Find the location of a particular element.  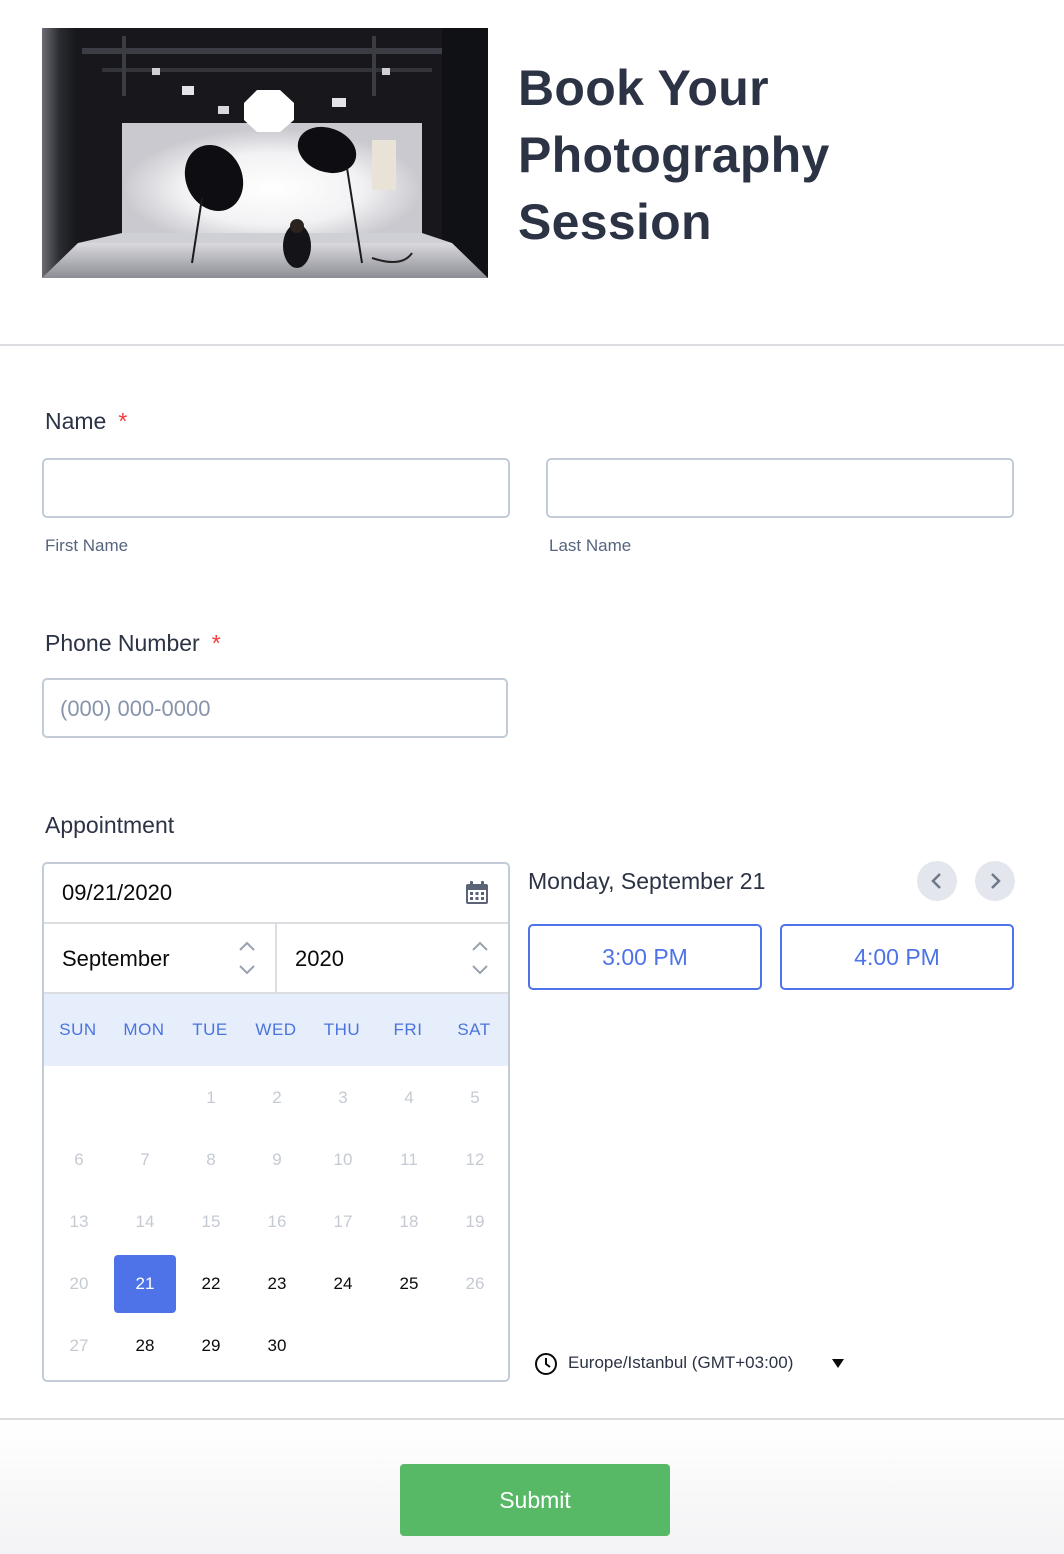

calendar-day: 18 is located at coordinates (409, 1221).